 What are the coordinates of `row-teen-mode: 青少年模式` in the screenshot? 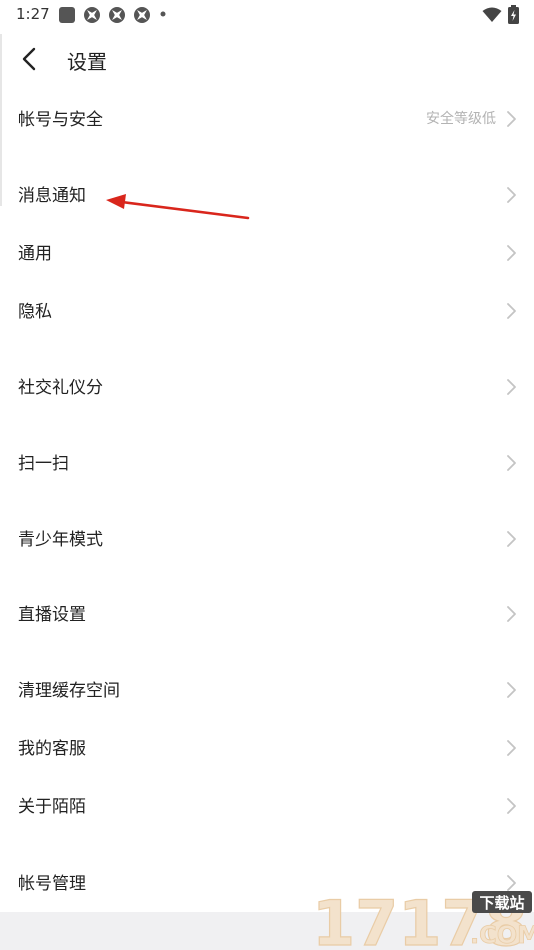 It's located at (267, 539).